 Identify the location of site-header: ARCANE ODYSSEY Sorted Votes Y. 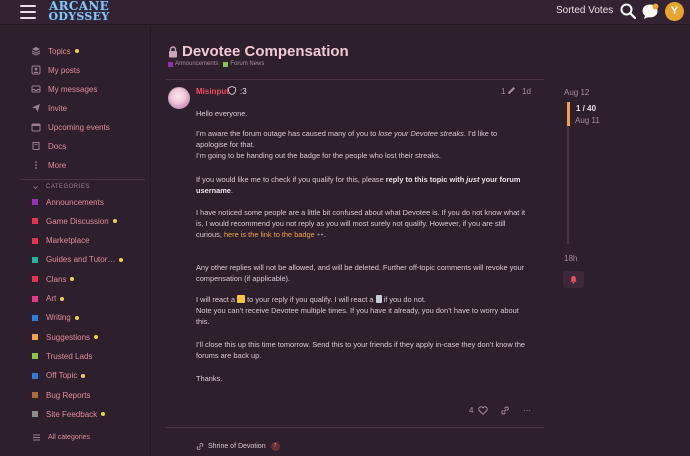
(345, 12).